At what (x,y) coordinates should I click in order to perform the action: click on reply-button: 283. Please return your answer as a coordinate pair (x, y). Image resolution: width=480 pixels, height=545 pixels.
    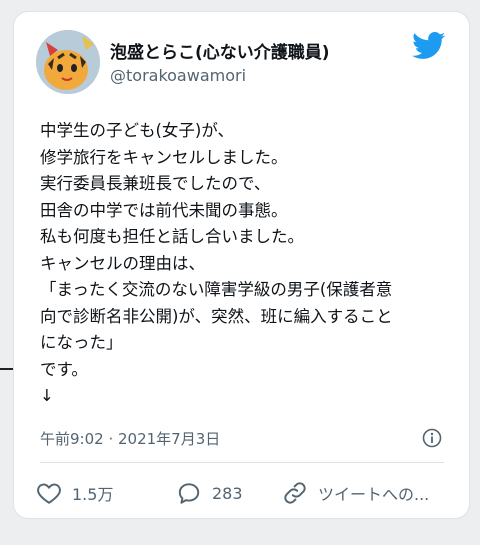
    Looking at the image, I should click on (209, 493).